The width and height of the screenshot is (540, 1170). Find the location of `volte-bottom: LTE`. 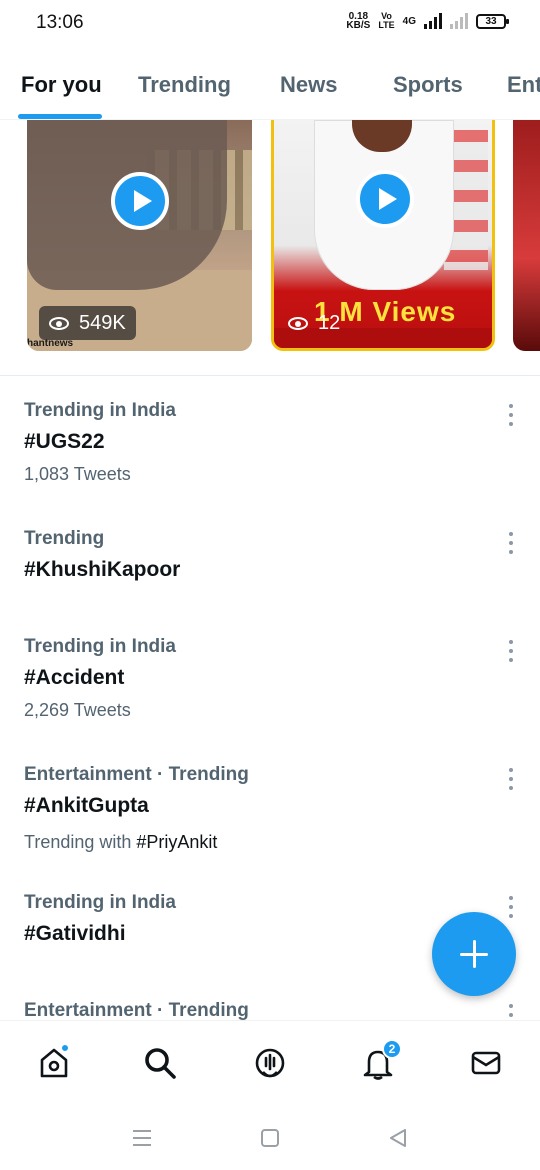

volte-bottom: LTE is located at coordinates (386, 25).